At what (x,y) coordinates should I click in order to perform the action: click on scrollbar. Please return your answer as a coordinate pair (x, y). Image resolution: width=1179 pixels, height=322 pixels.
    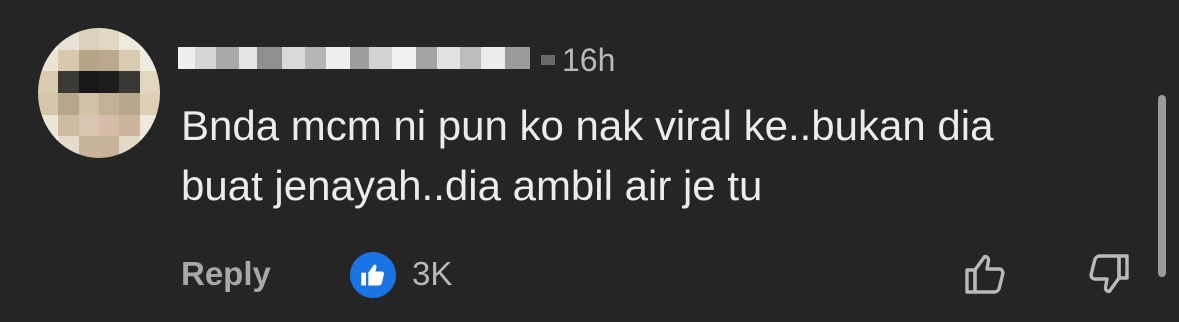
    Looking at the image, I should click on (1162, 186).